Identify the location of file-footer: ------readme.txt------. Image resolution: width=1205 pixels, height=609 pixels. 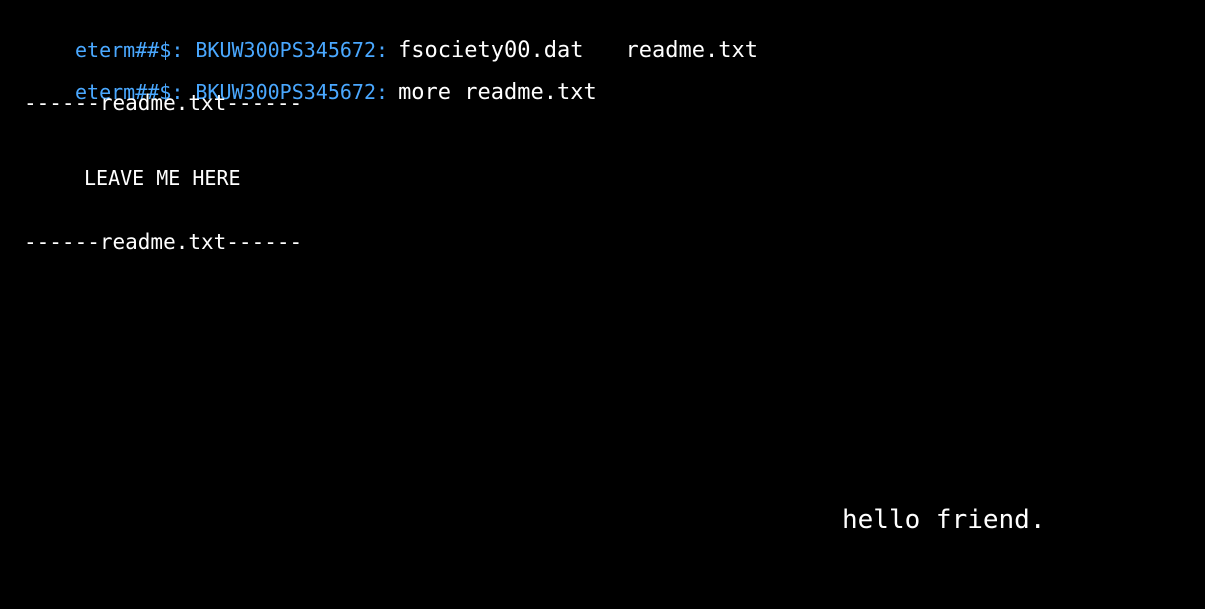
(163, 242).